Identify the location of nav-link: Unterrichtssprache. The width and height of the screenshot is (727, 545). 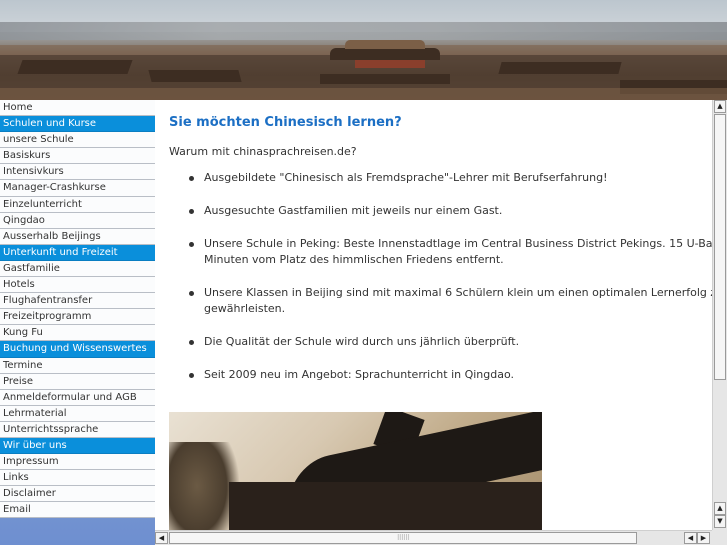
(77, 429).